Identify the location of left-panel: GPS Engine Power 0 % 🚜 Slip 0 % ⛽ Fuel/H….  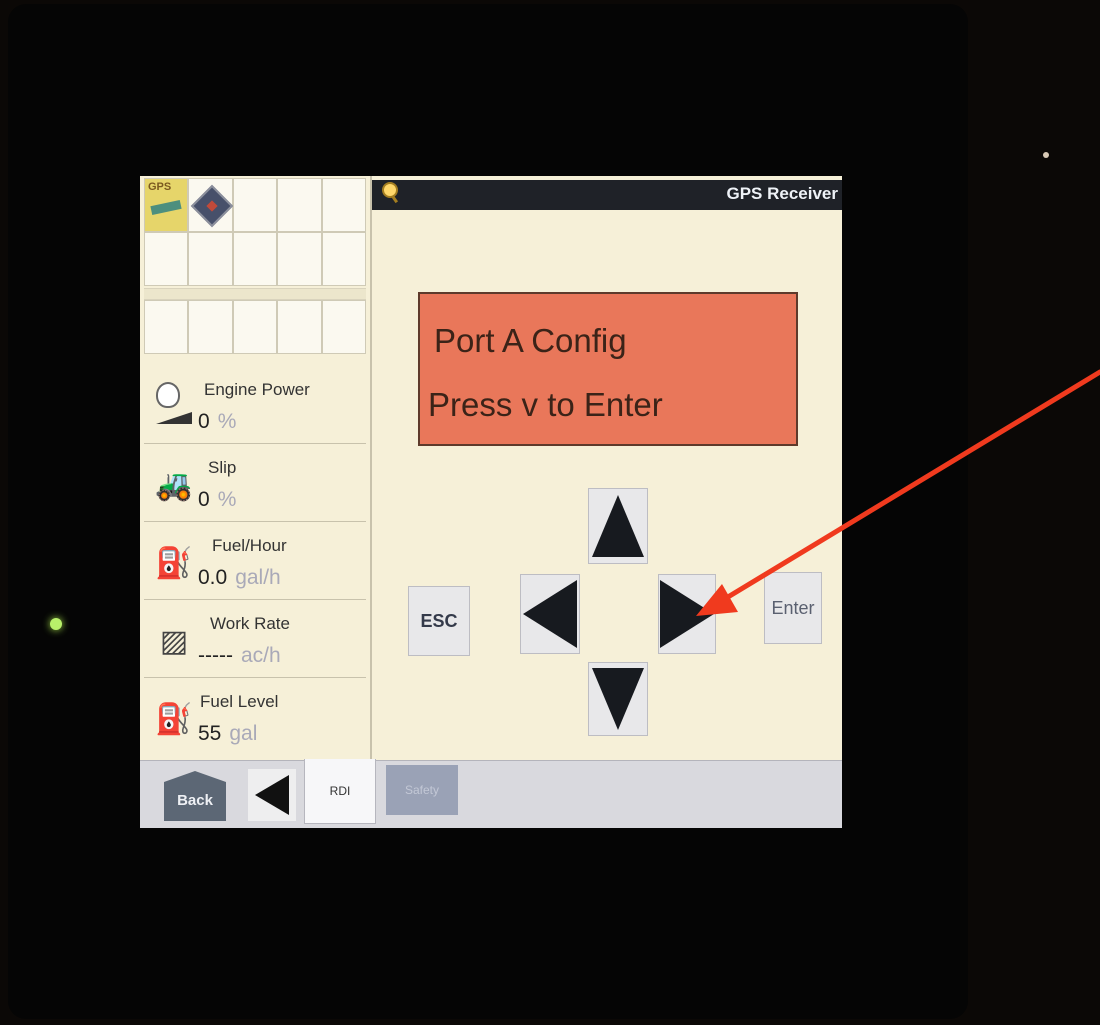
(256, 468).